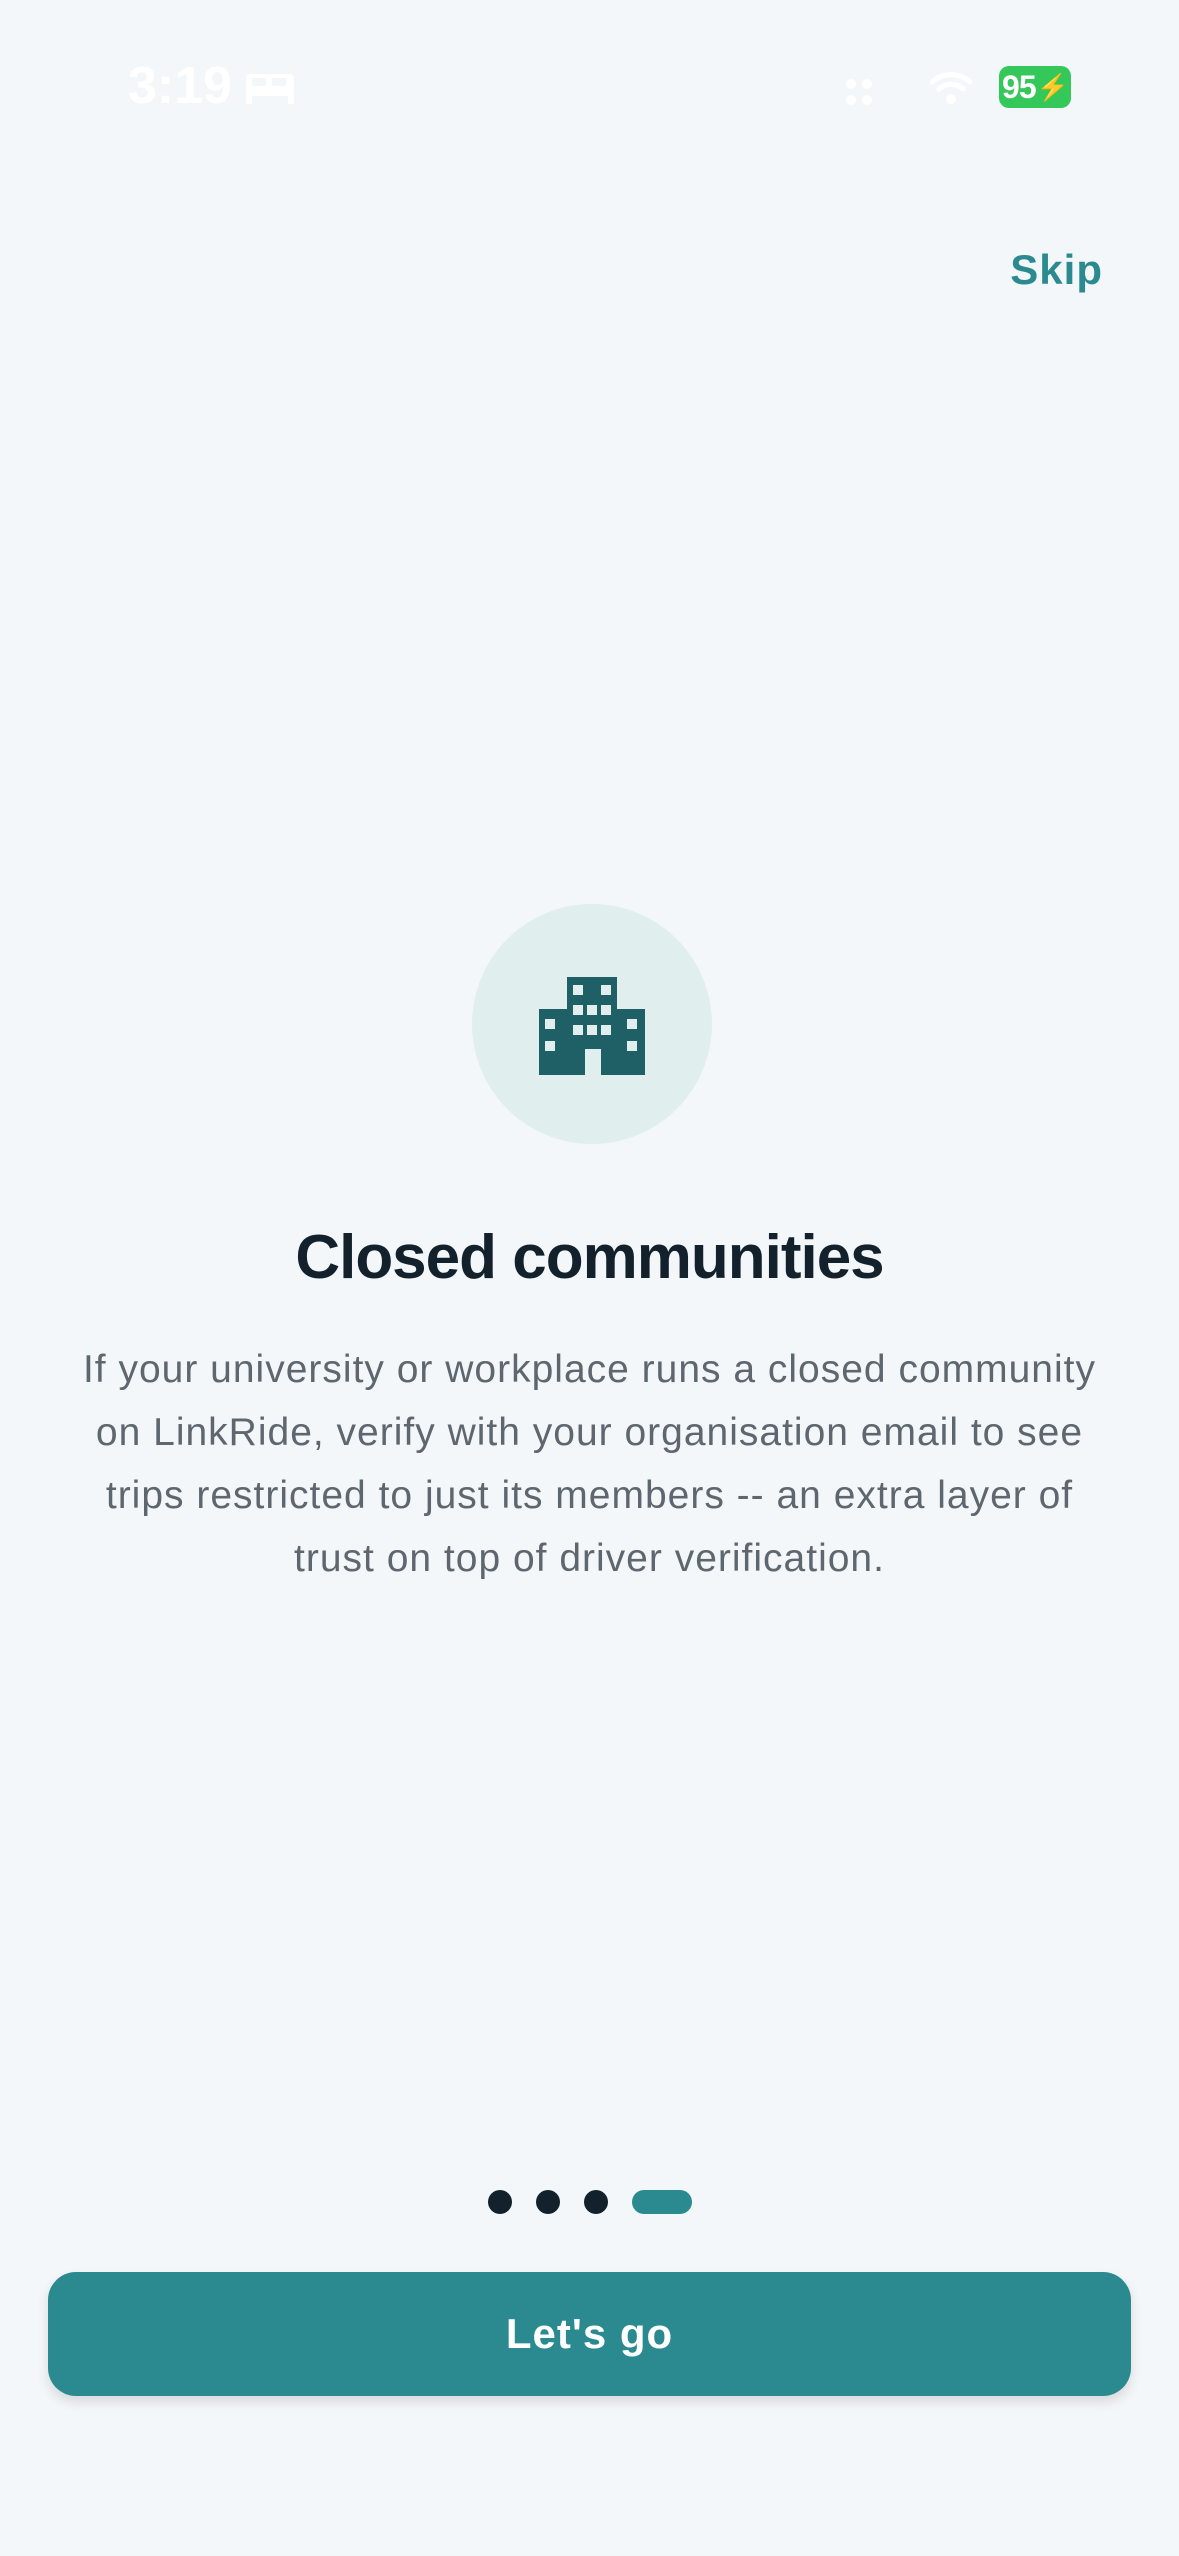 The width and height of the screenshot is (1179, 2556). I want to click on bed-icon, so click(270, 89).